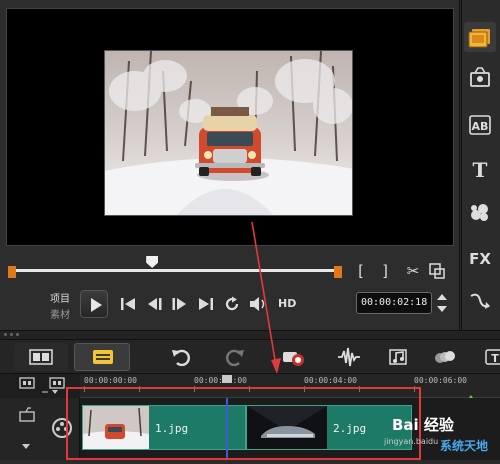 This screenshot has width=500, height=464. Describe the element at coordinates (235, 357) in the screenshot. I see `redo-icon` at that location.